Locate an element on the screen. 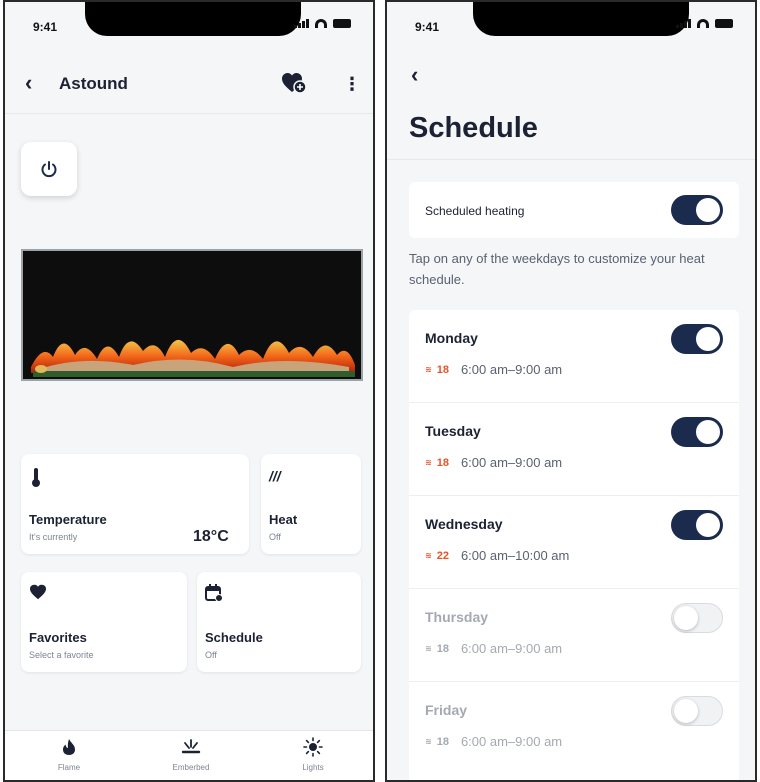 This screenshot has width=760, height=782. day-toggle-monday is located at coordinates (697, 339).